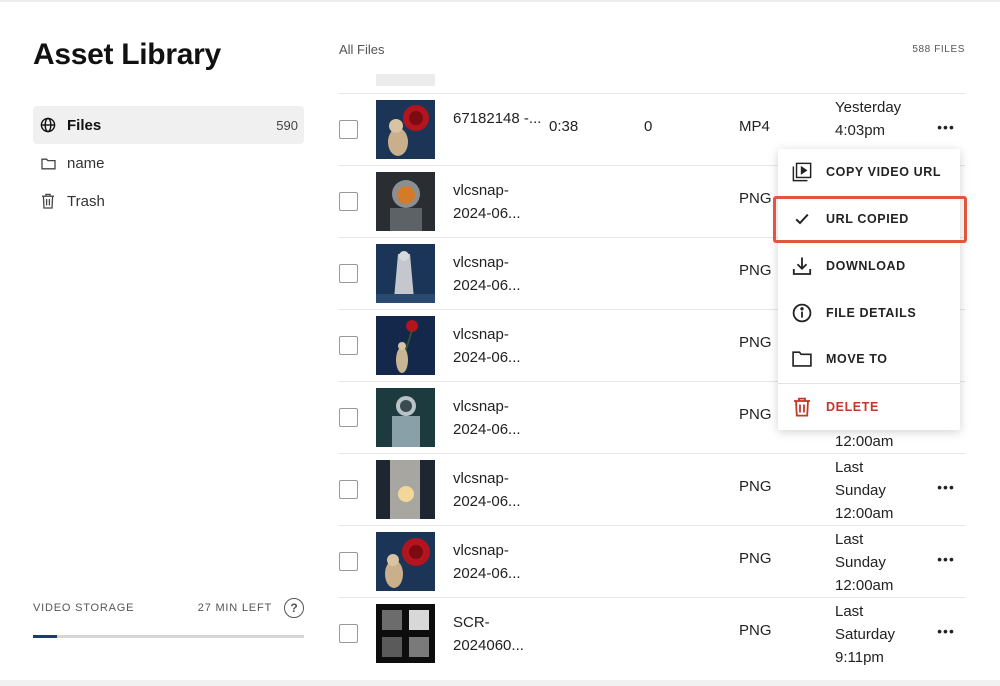 Image resolution: width=1000 pixels, height=686 pixels. What do you see at coordinates (564, 126) in the screenshot?
I see `file-duration: 0:38` at bounding box center [564, 126].